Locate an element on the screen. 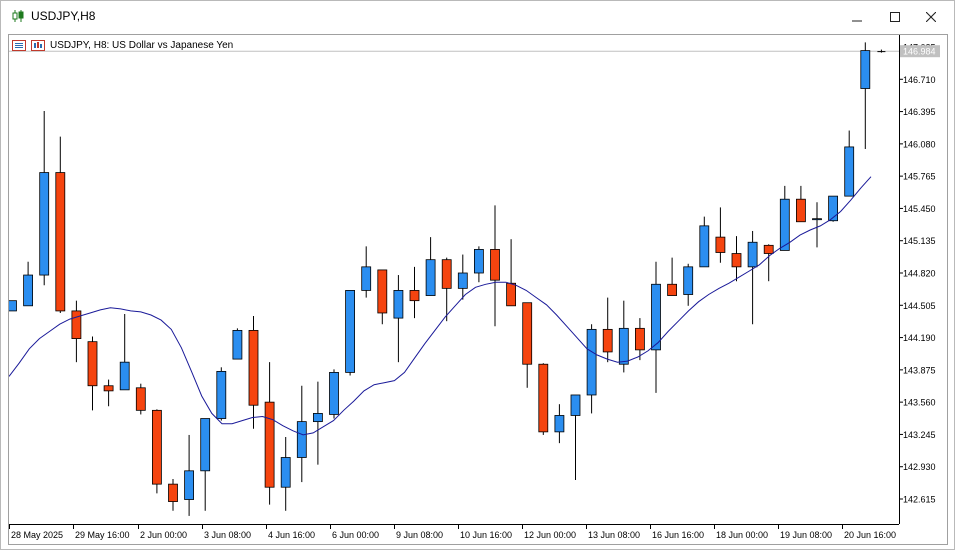 This screenshot has height=551, width=956. time-tick-label: 16 Jun 16:00 is located at coordinates (678, 535).